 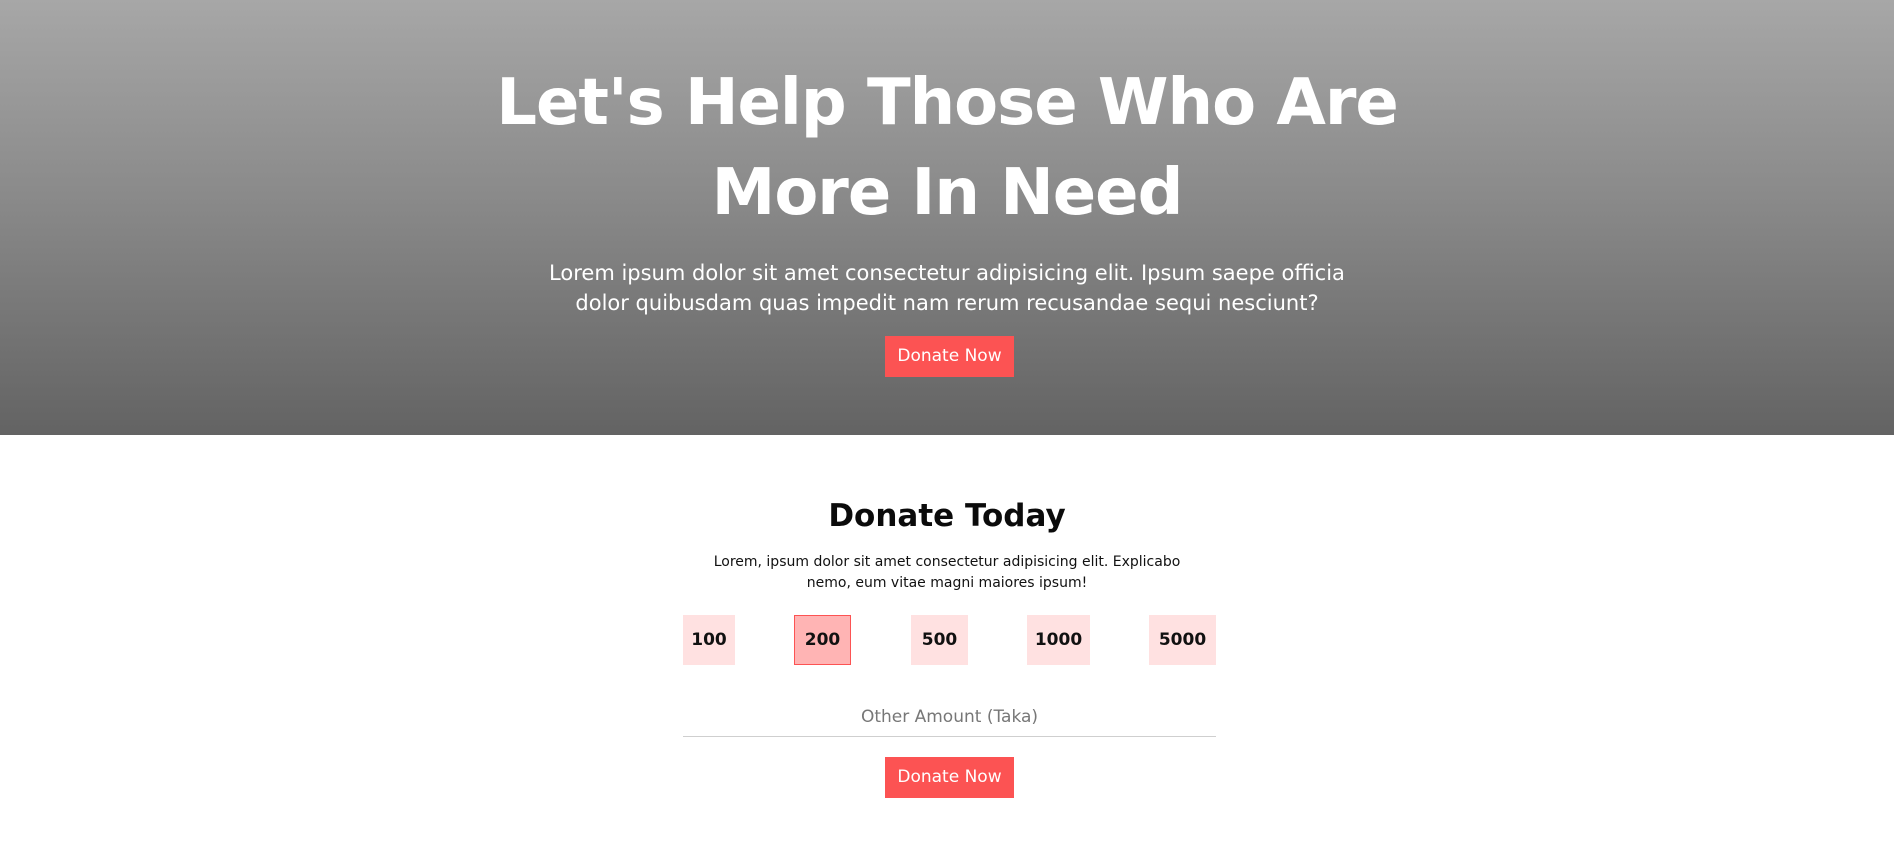 I want to click on hero-donate-button: Donate Now, so click(x=949, y=356).